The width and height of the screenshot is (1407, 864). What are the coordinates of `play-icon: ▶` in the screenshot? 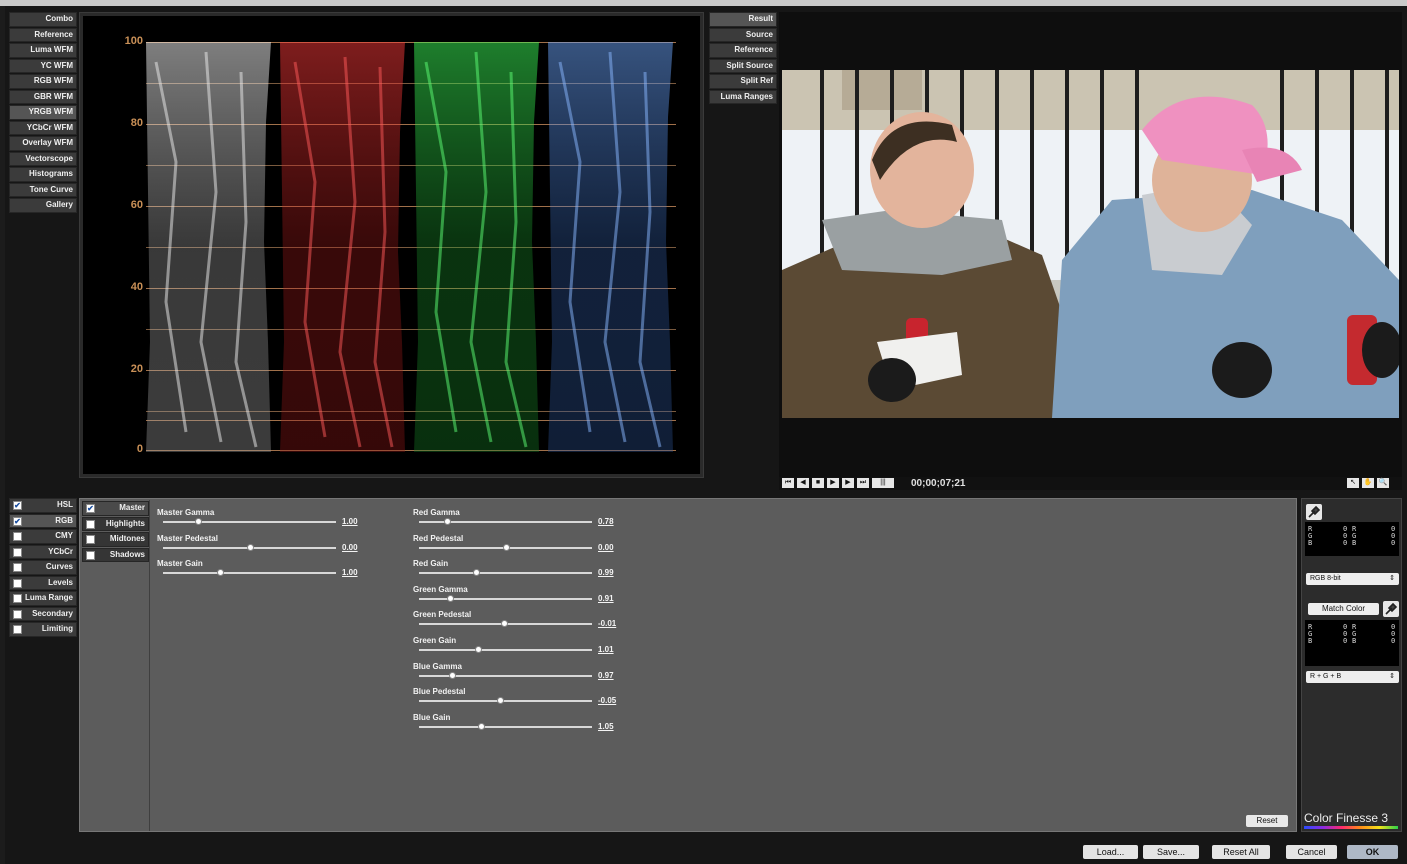 It's located at (833, 483).